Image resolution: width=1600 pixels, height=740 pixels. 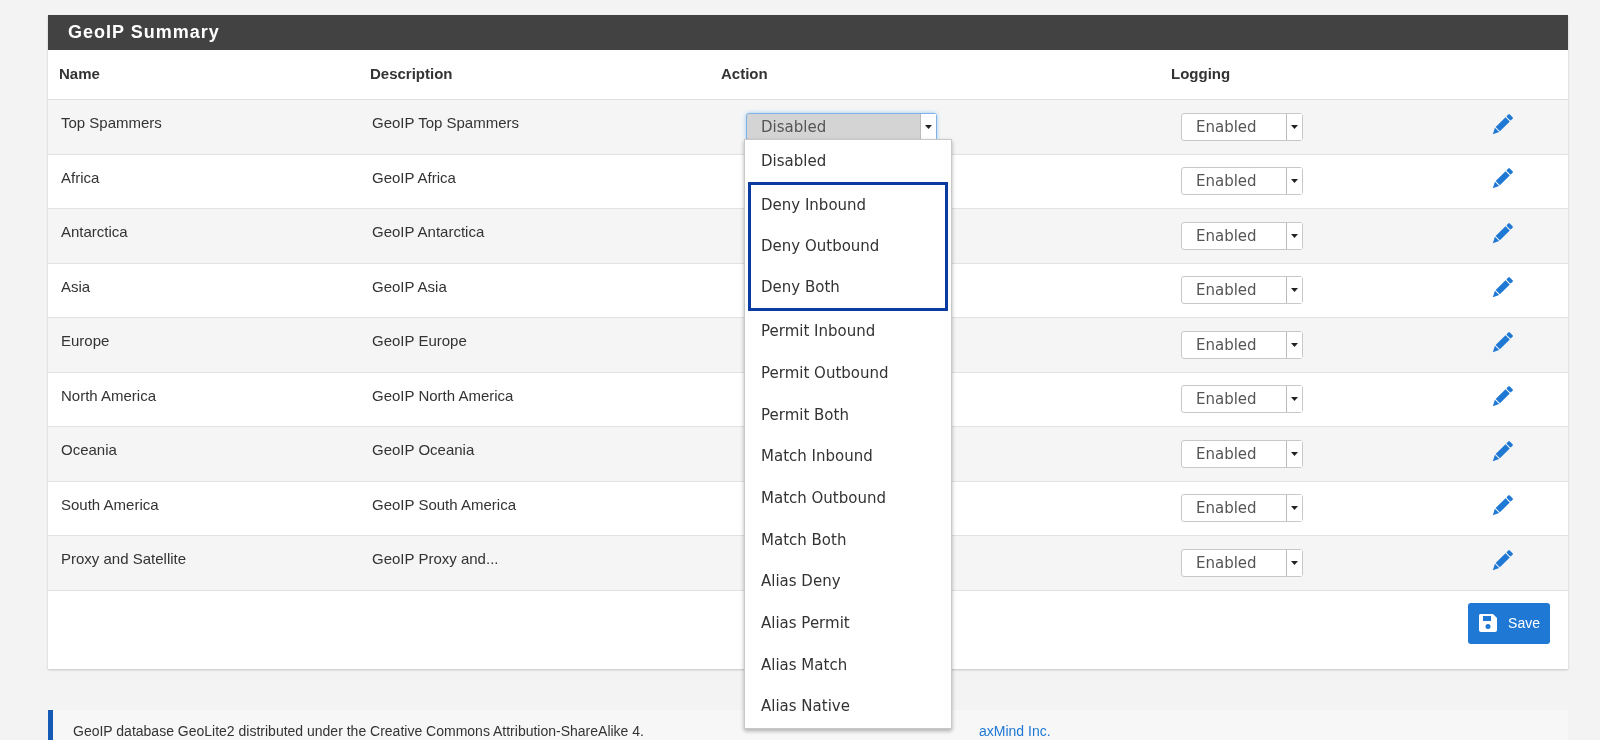 I want to click on name-cell: South America, so click(x=110, y=504).